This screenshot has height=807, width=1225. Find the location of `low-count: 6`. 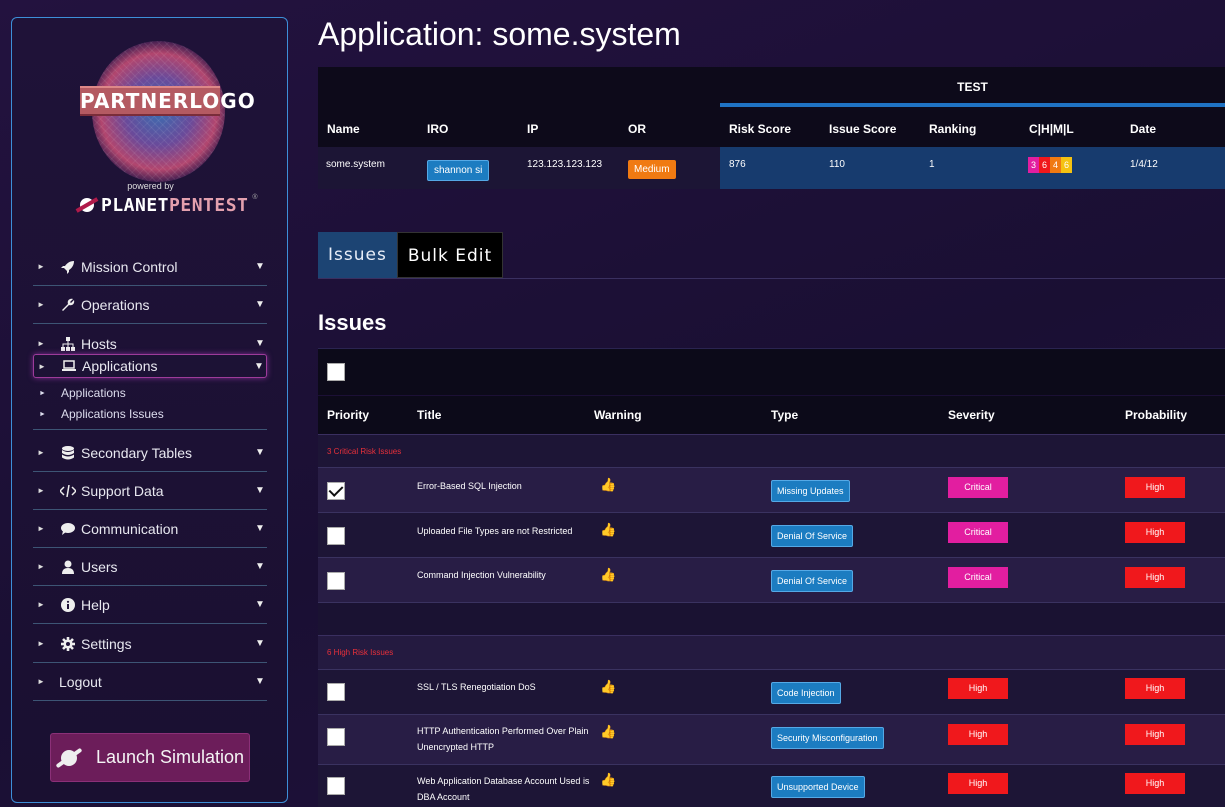

low-count: 6 is located at coordinates (1066, 165).